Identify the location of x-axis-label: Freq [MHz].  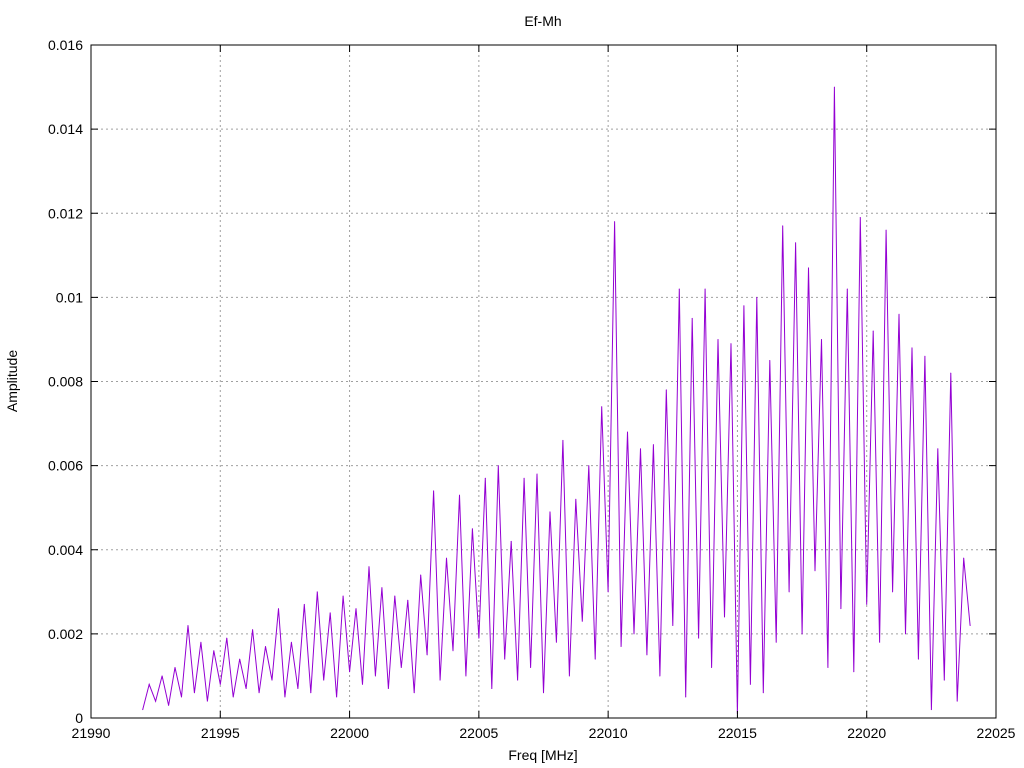
(542, 755).